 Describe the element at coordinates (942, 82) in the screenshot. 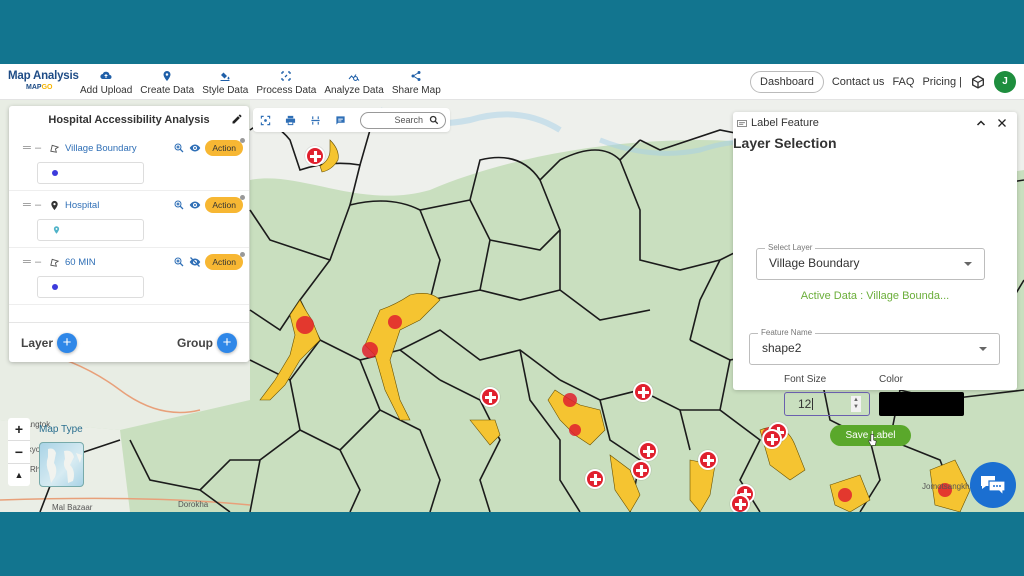

I see `pricing-link: Pricing |` at that location.